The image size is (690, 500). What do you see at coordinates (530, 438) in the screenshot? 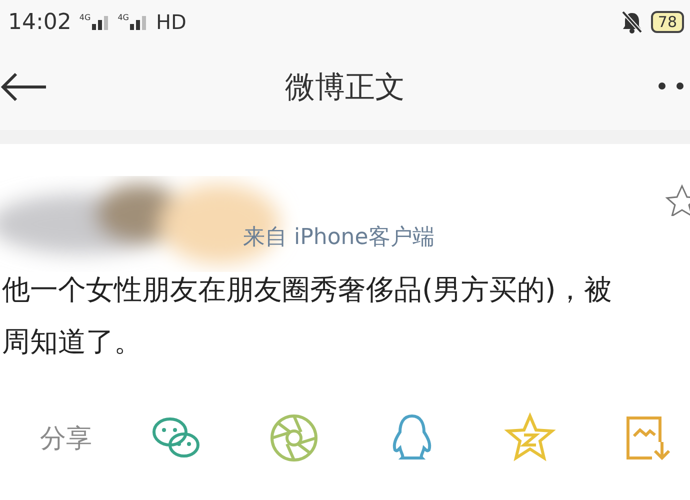
I see `star-icon` at bounding box center [530, 438].